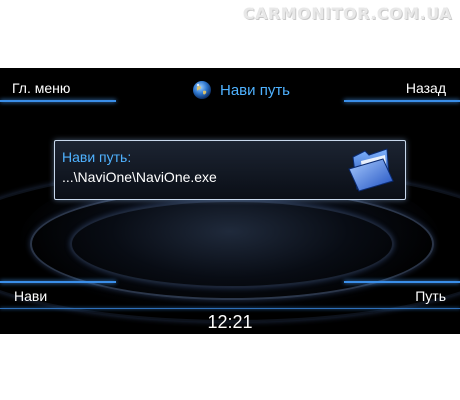  I want to click on navi-overline, so click(58, 282).